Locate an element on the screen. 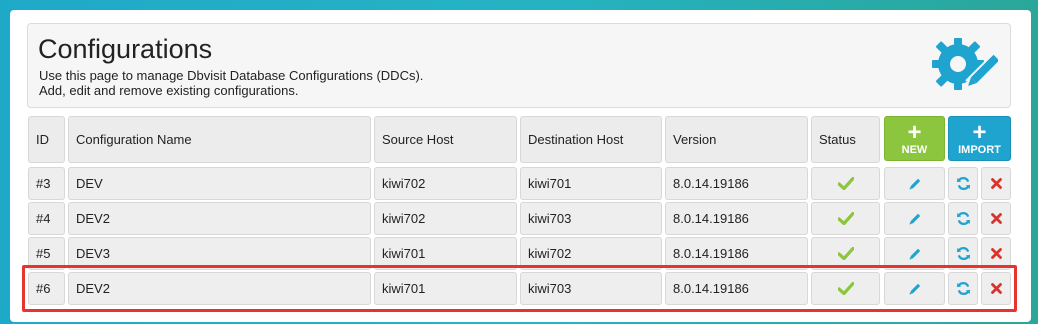 This screenshot has height=324, width=1038. row-config-name: DEV is located at coordinates (219, 183).